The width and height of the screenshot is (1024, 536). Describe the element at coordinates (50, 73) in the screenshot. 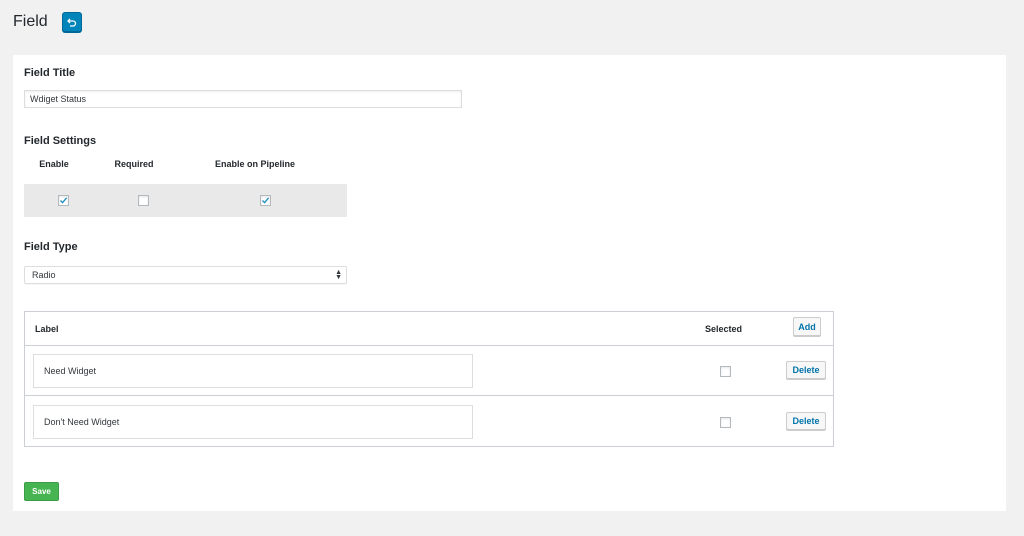

I see `field-title-label: Field Title` at that location.